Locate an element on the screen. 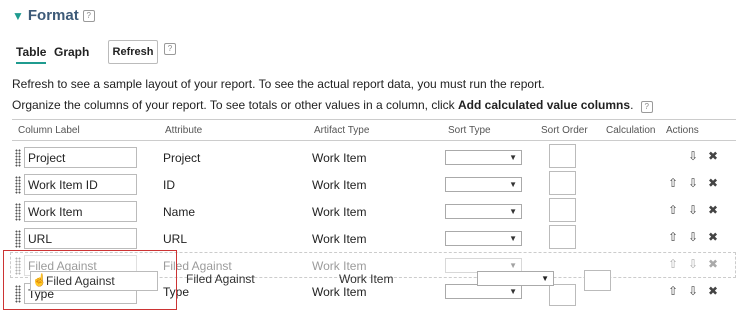 This screenshot has width=744, height=312. table-row: ID Work Item ▼ ⇧ ⇩ ✖ is located at coordinates (372, 184).